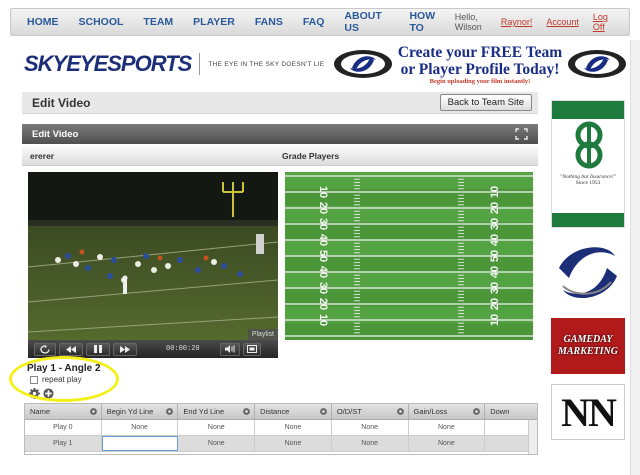 Image resolution: width=640 pixels, height=475 pixels. I want to click on ad-subline: Begin uploading your film instantly!, so click(480, 81).